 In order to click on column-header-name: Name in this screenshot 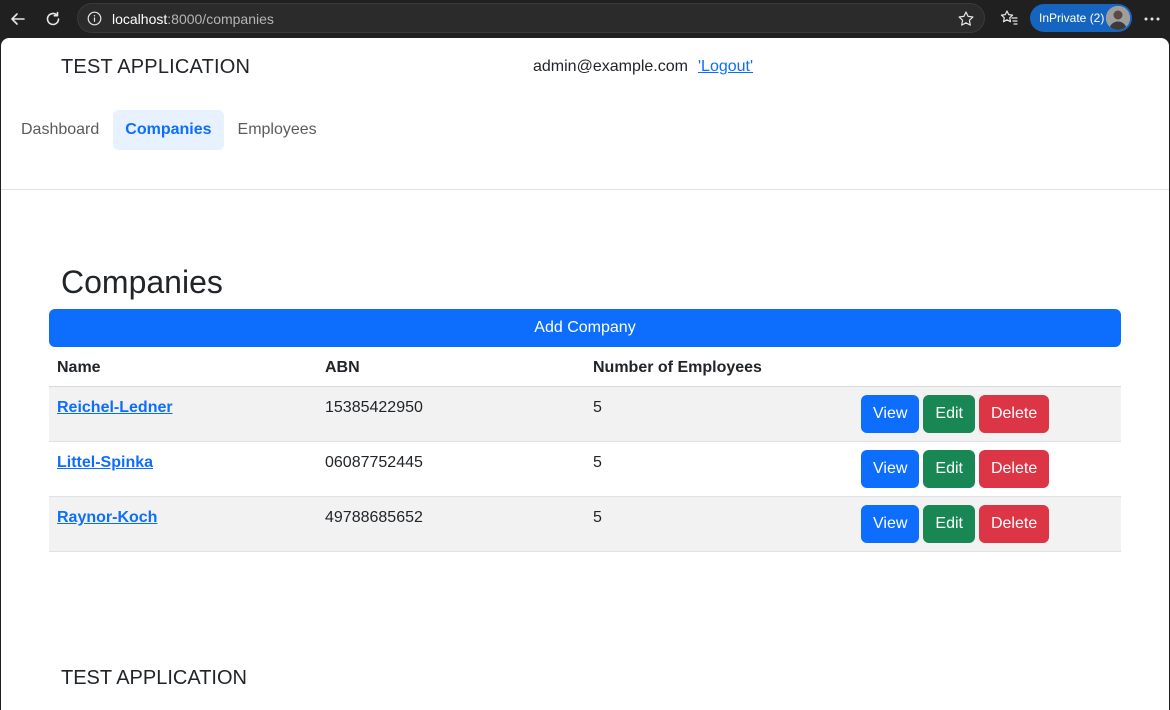, I will do `click(79, 367)`.